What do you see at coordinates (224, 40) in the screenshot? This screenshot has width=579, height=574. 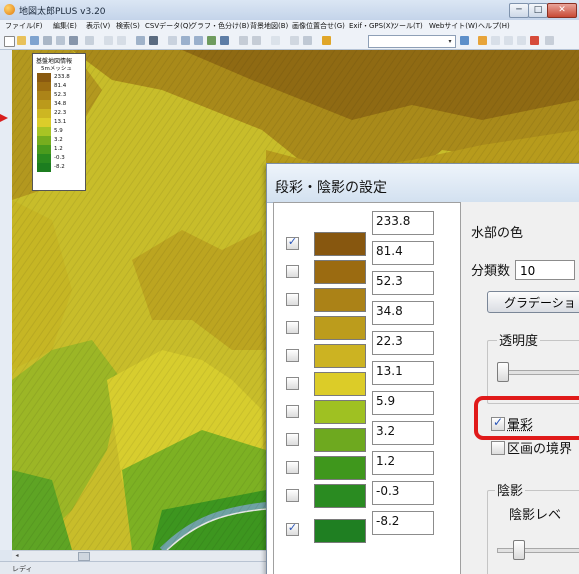 I see `full-extent-icon` at bounding box center [224, 40].